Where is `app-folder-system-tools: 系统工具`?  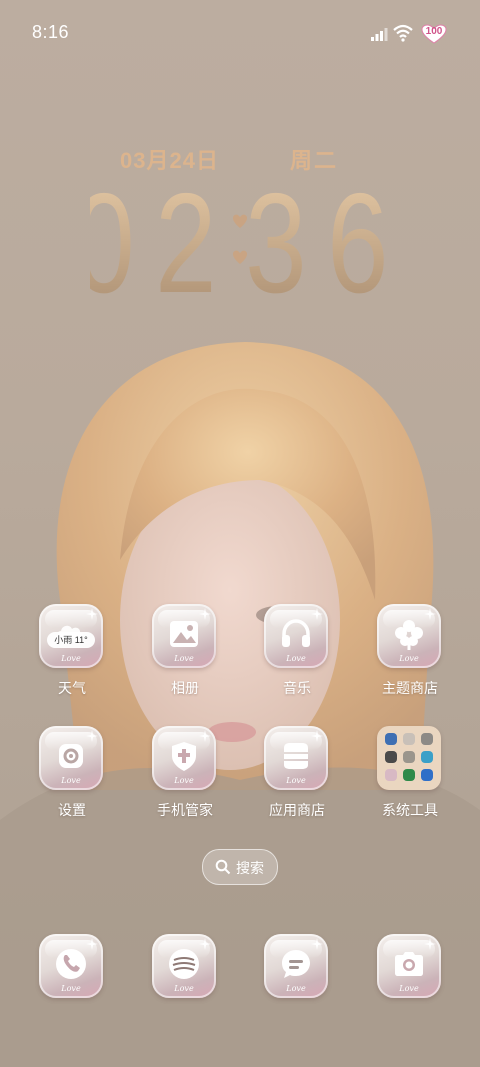 app-folder-system-tools: 系统工具 is located at coordinates (410, 776).